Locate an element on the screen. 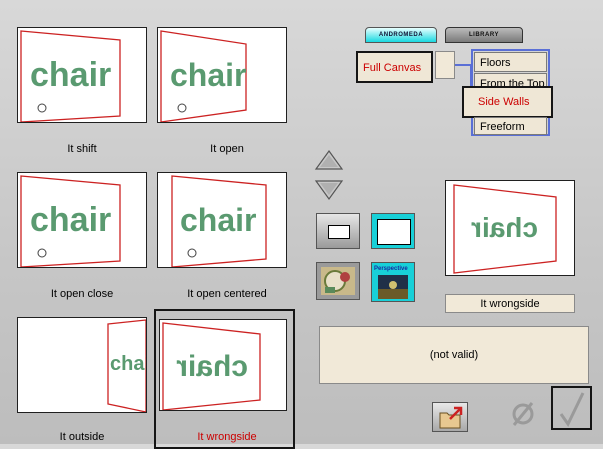  open-folder-button is located at coordinates (450, 417).